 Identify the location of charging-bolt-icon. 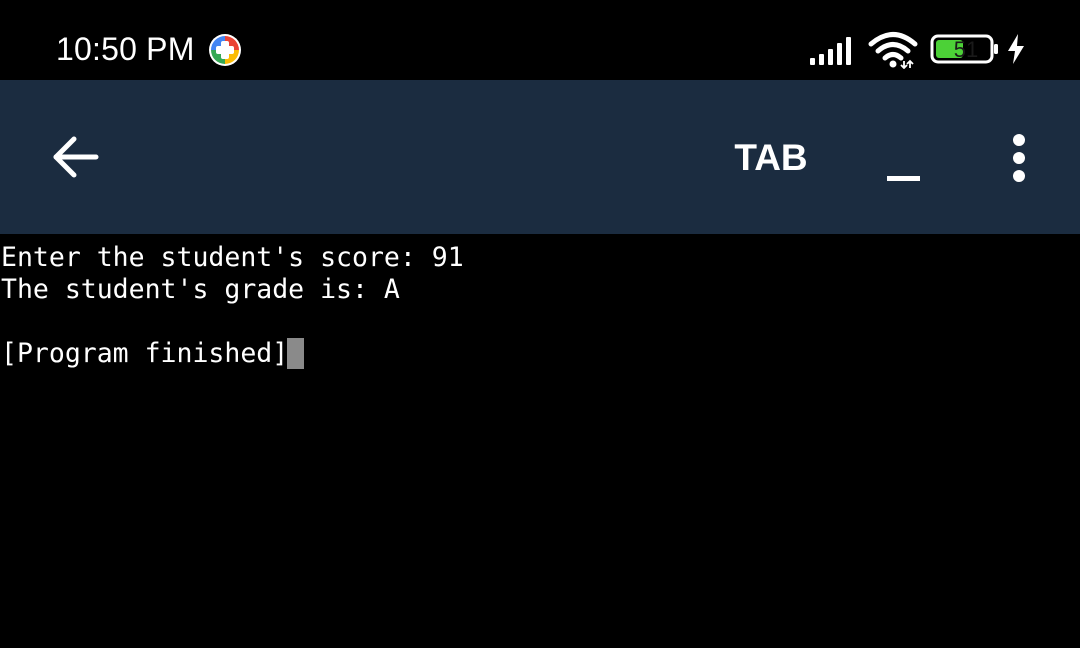
(1016, 49).